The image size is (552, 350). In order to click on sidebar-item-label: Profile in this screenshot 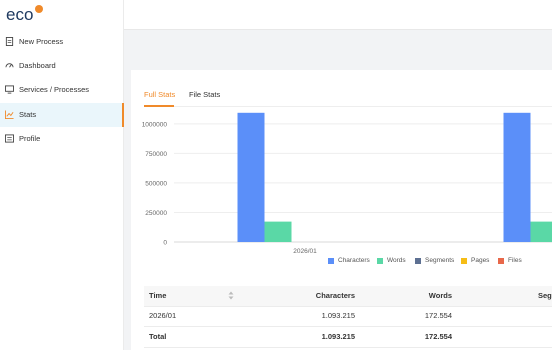, I will do `click(30, 138)`.